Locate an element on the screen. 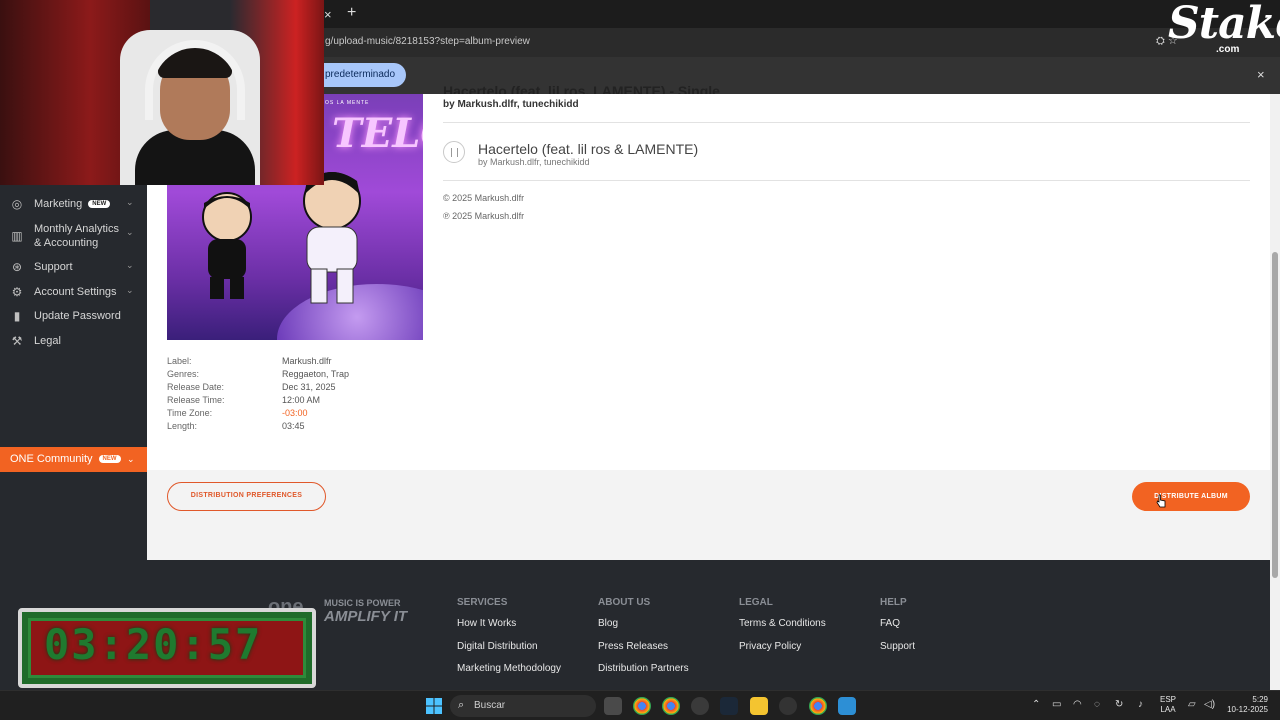  cover-character-left is located at coordinates (227, 245).